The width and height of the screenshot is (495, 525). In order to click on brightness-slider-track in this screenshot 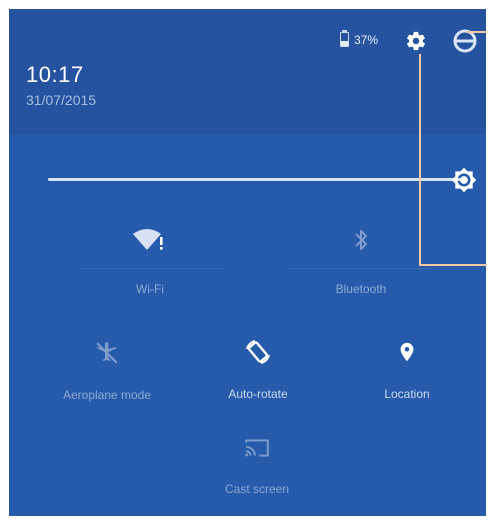, I will do `click(255, 179)`.